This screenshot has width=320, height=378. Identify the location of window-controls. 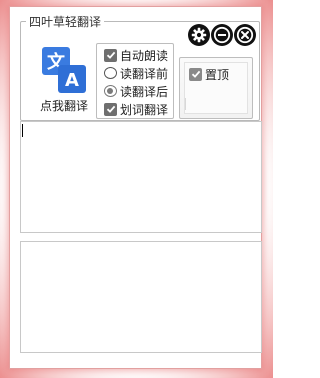
(222, 35).